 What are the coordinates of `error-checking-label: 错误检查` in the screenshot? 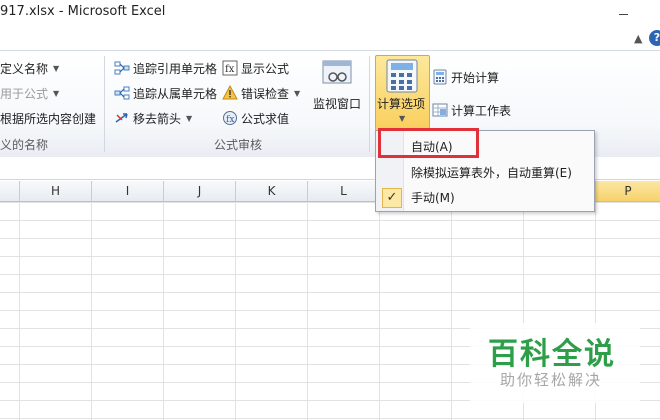 It's located at (265, 93).